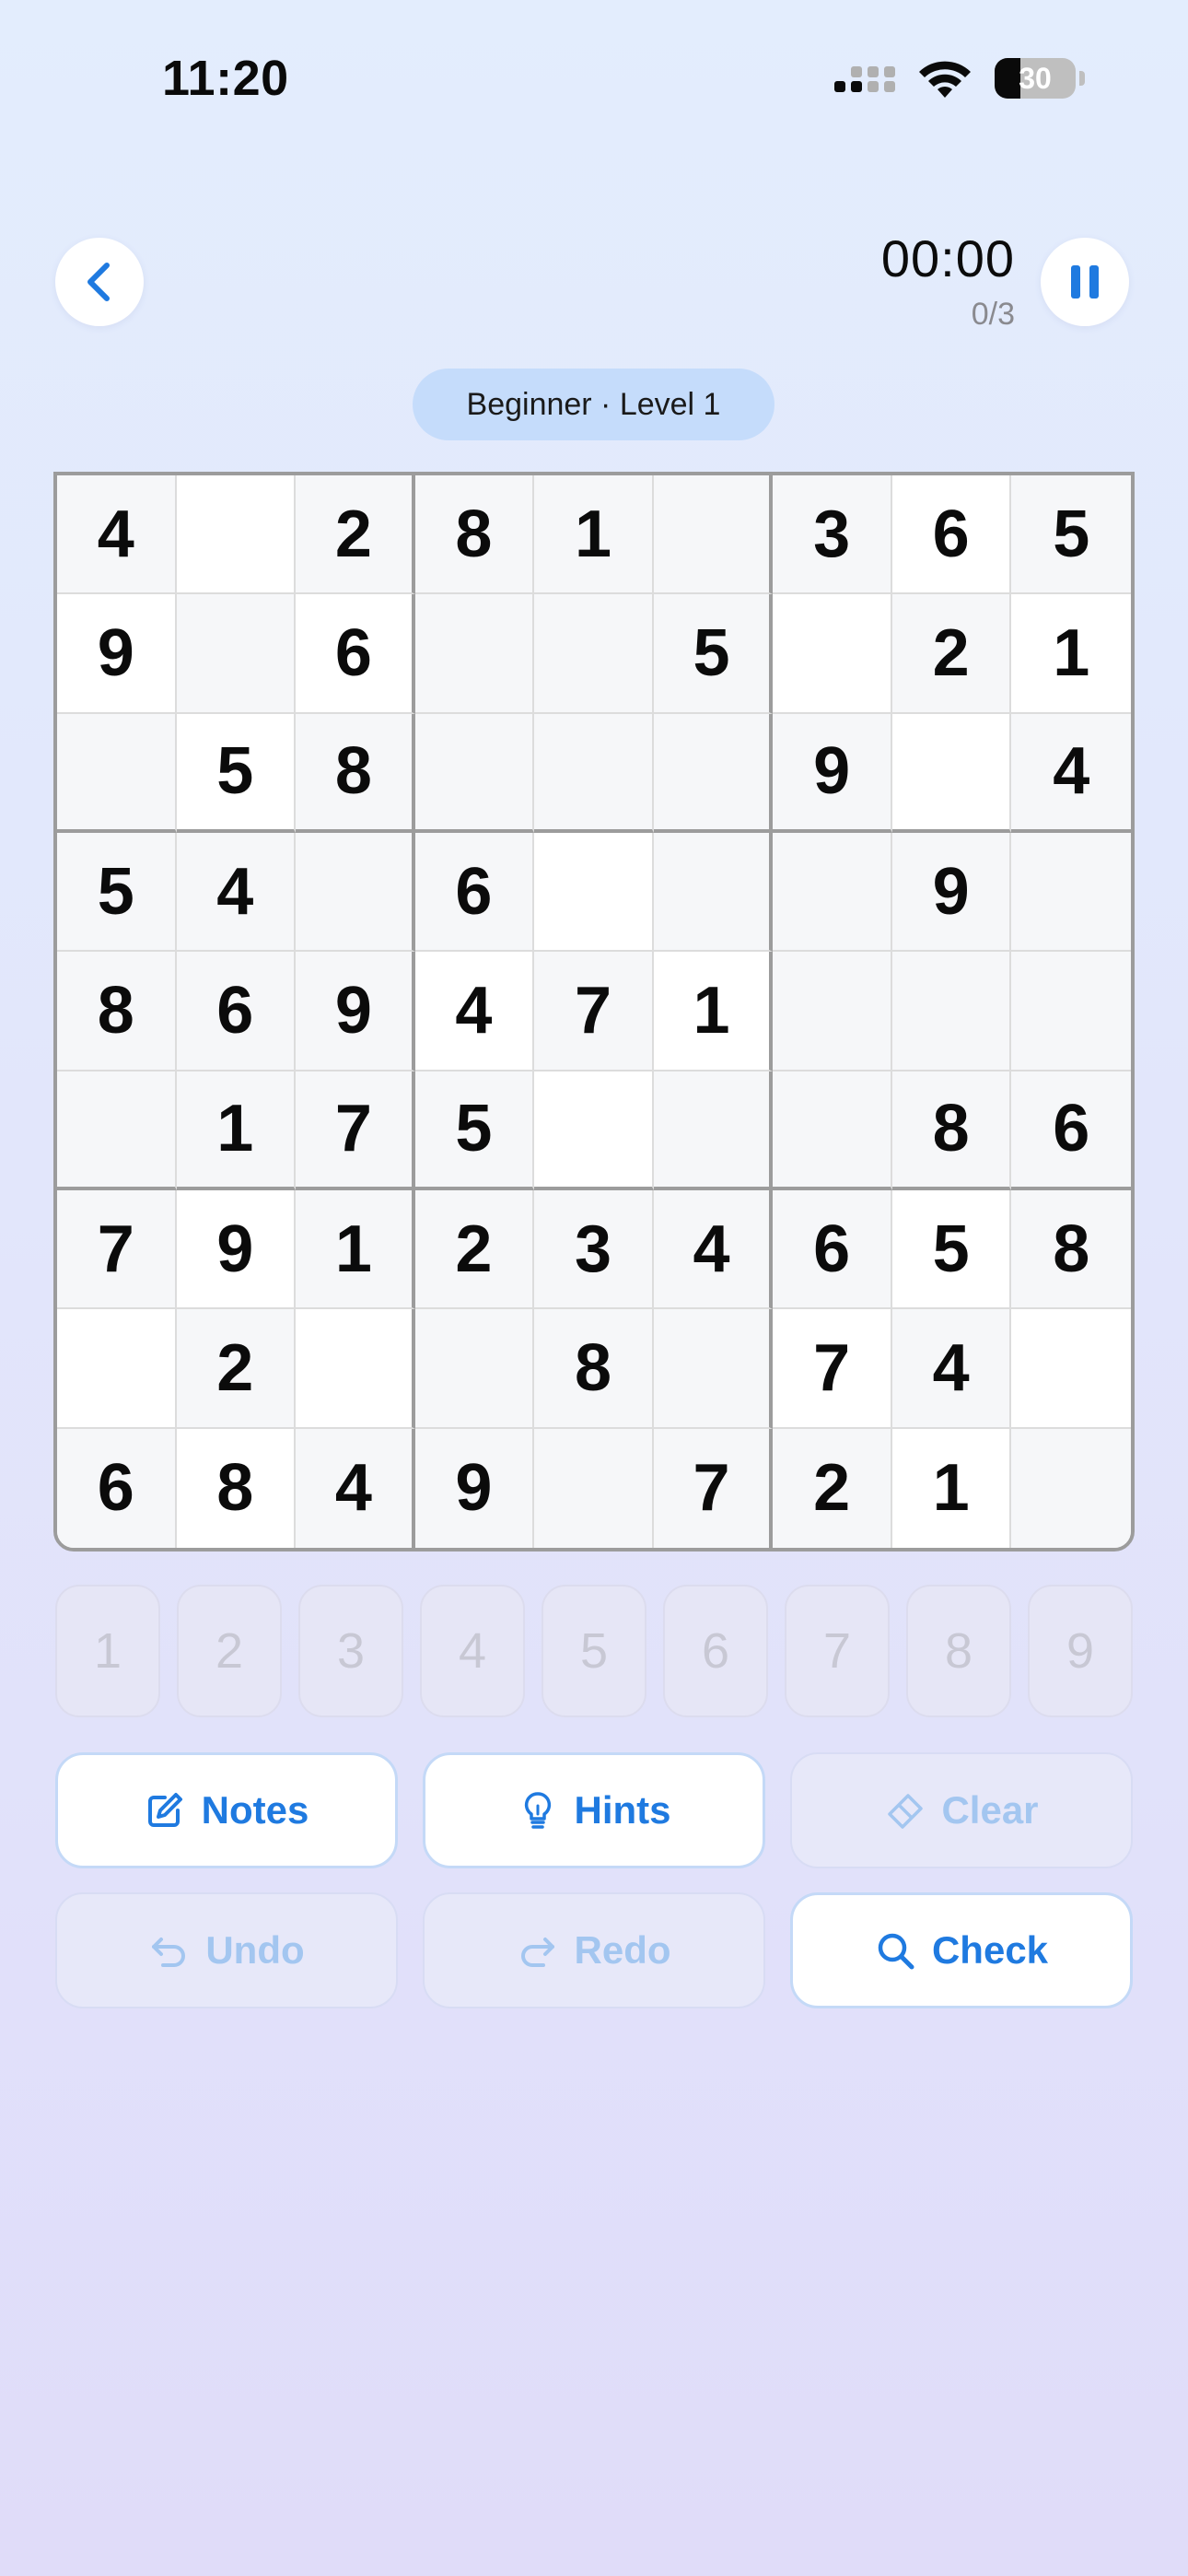 The width and height of the screenshot is (1188, 2576). I want to click on sudoku-cell-r4c7, so click(832, 892).